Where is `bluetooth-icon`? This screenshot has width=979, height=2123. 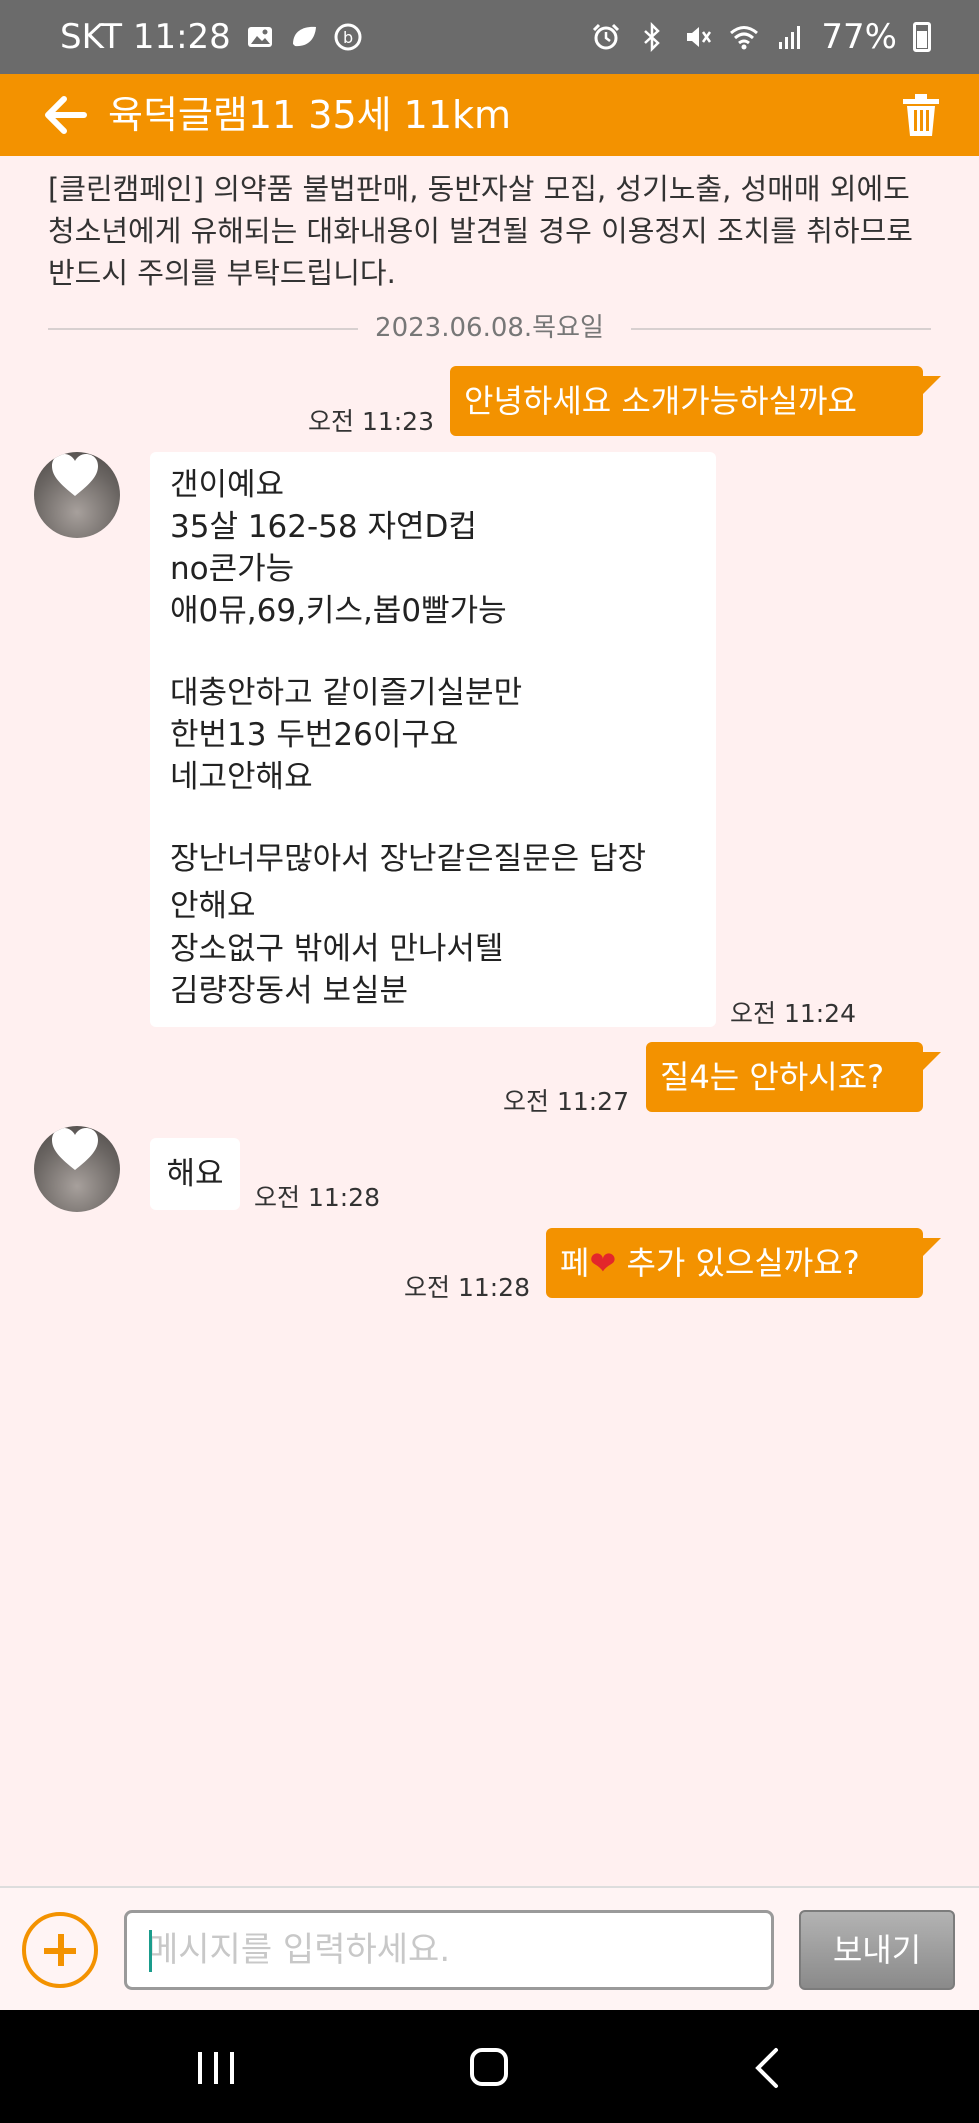
bluetooth-icon is located at coordinates (652, 37).